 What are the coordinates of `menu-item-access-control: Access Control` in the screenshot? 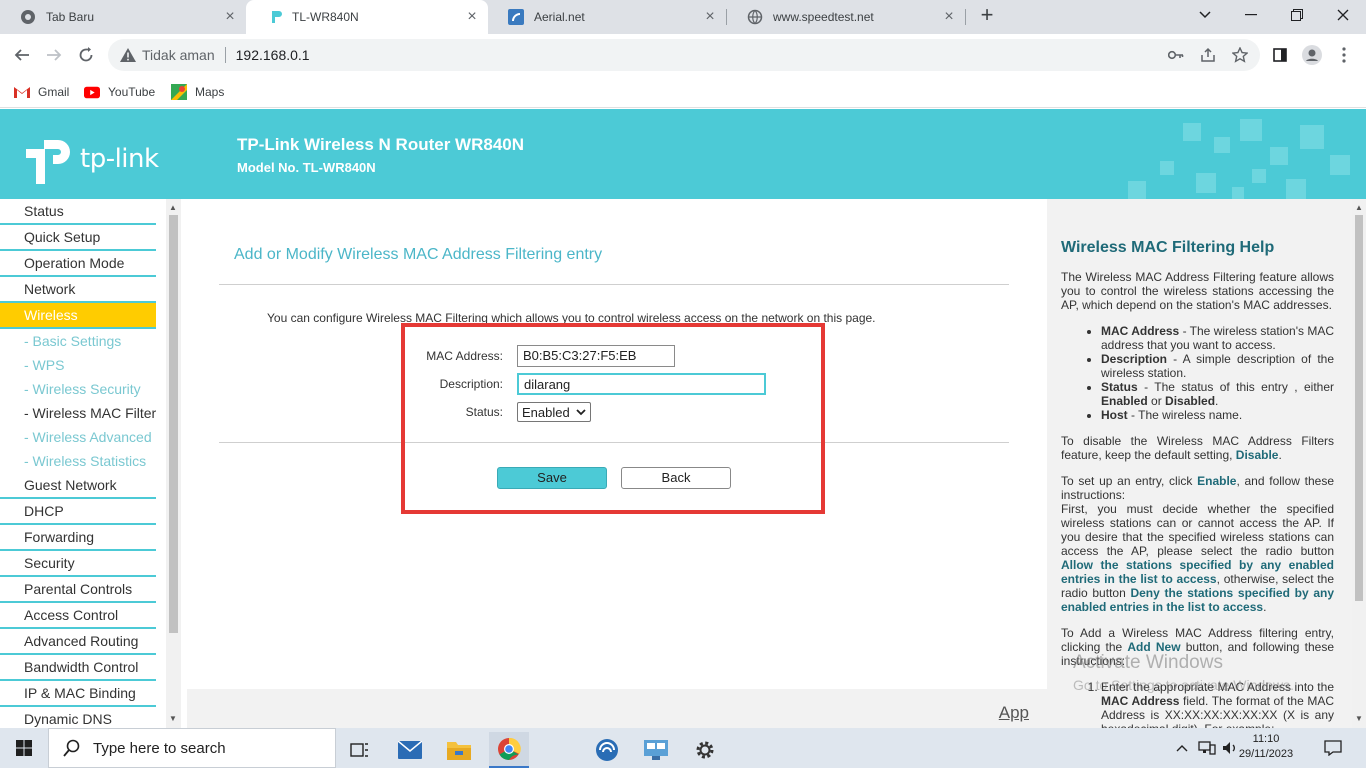 It's located at (78, 616).